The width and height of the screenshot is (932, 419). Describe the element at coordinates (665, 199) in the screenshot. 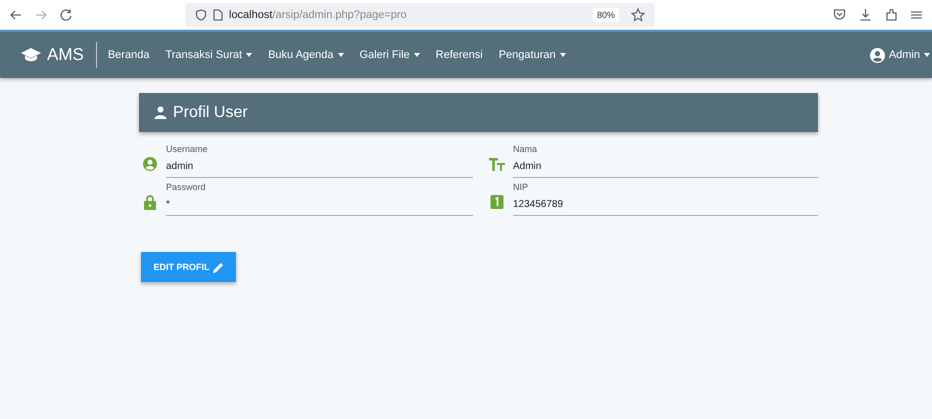

I see `text-field: NIP 123456789` at that location.